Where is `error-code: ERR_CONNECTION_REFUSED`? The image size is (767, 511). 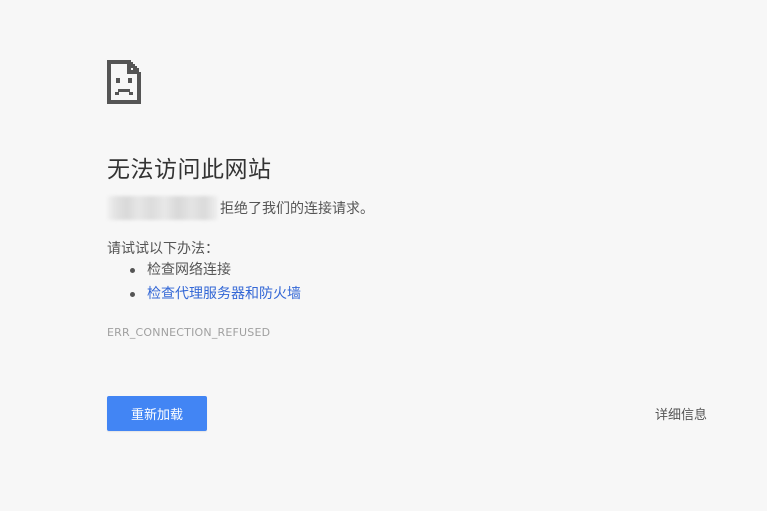 error-code: ERR_CONNECTION_REFUSED is located at coordinates (189, 332).